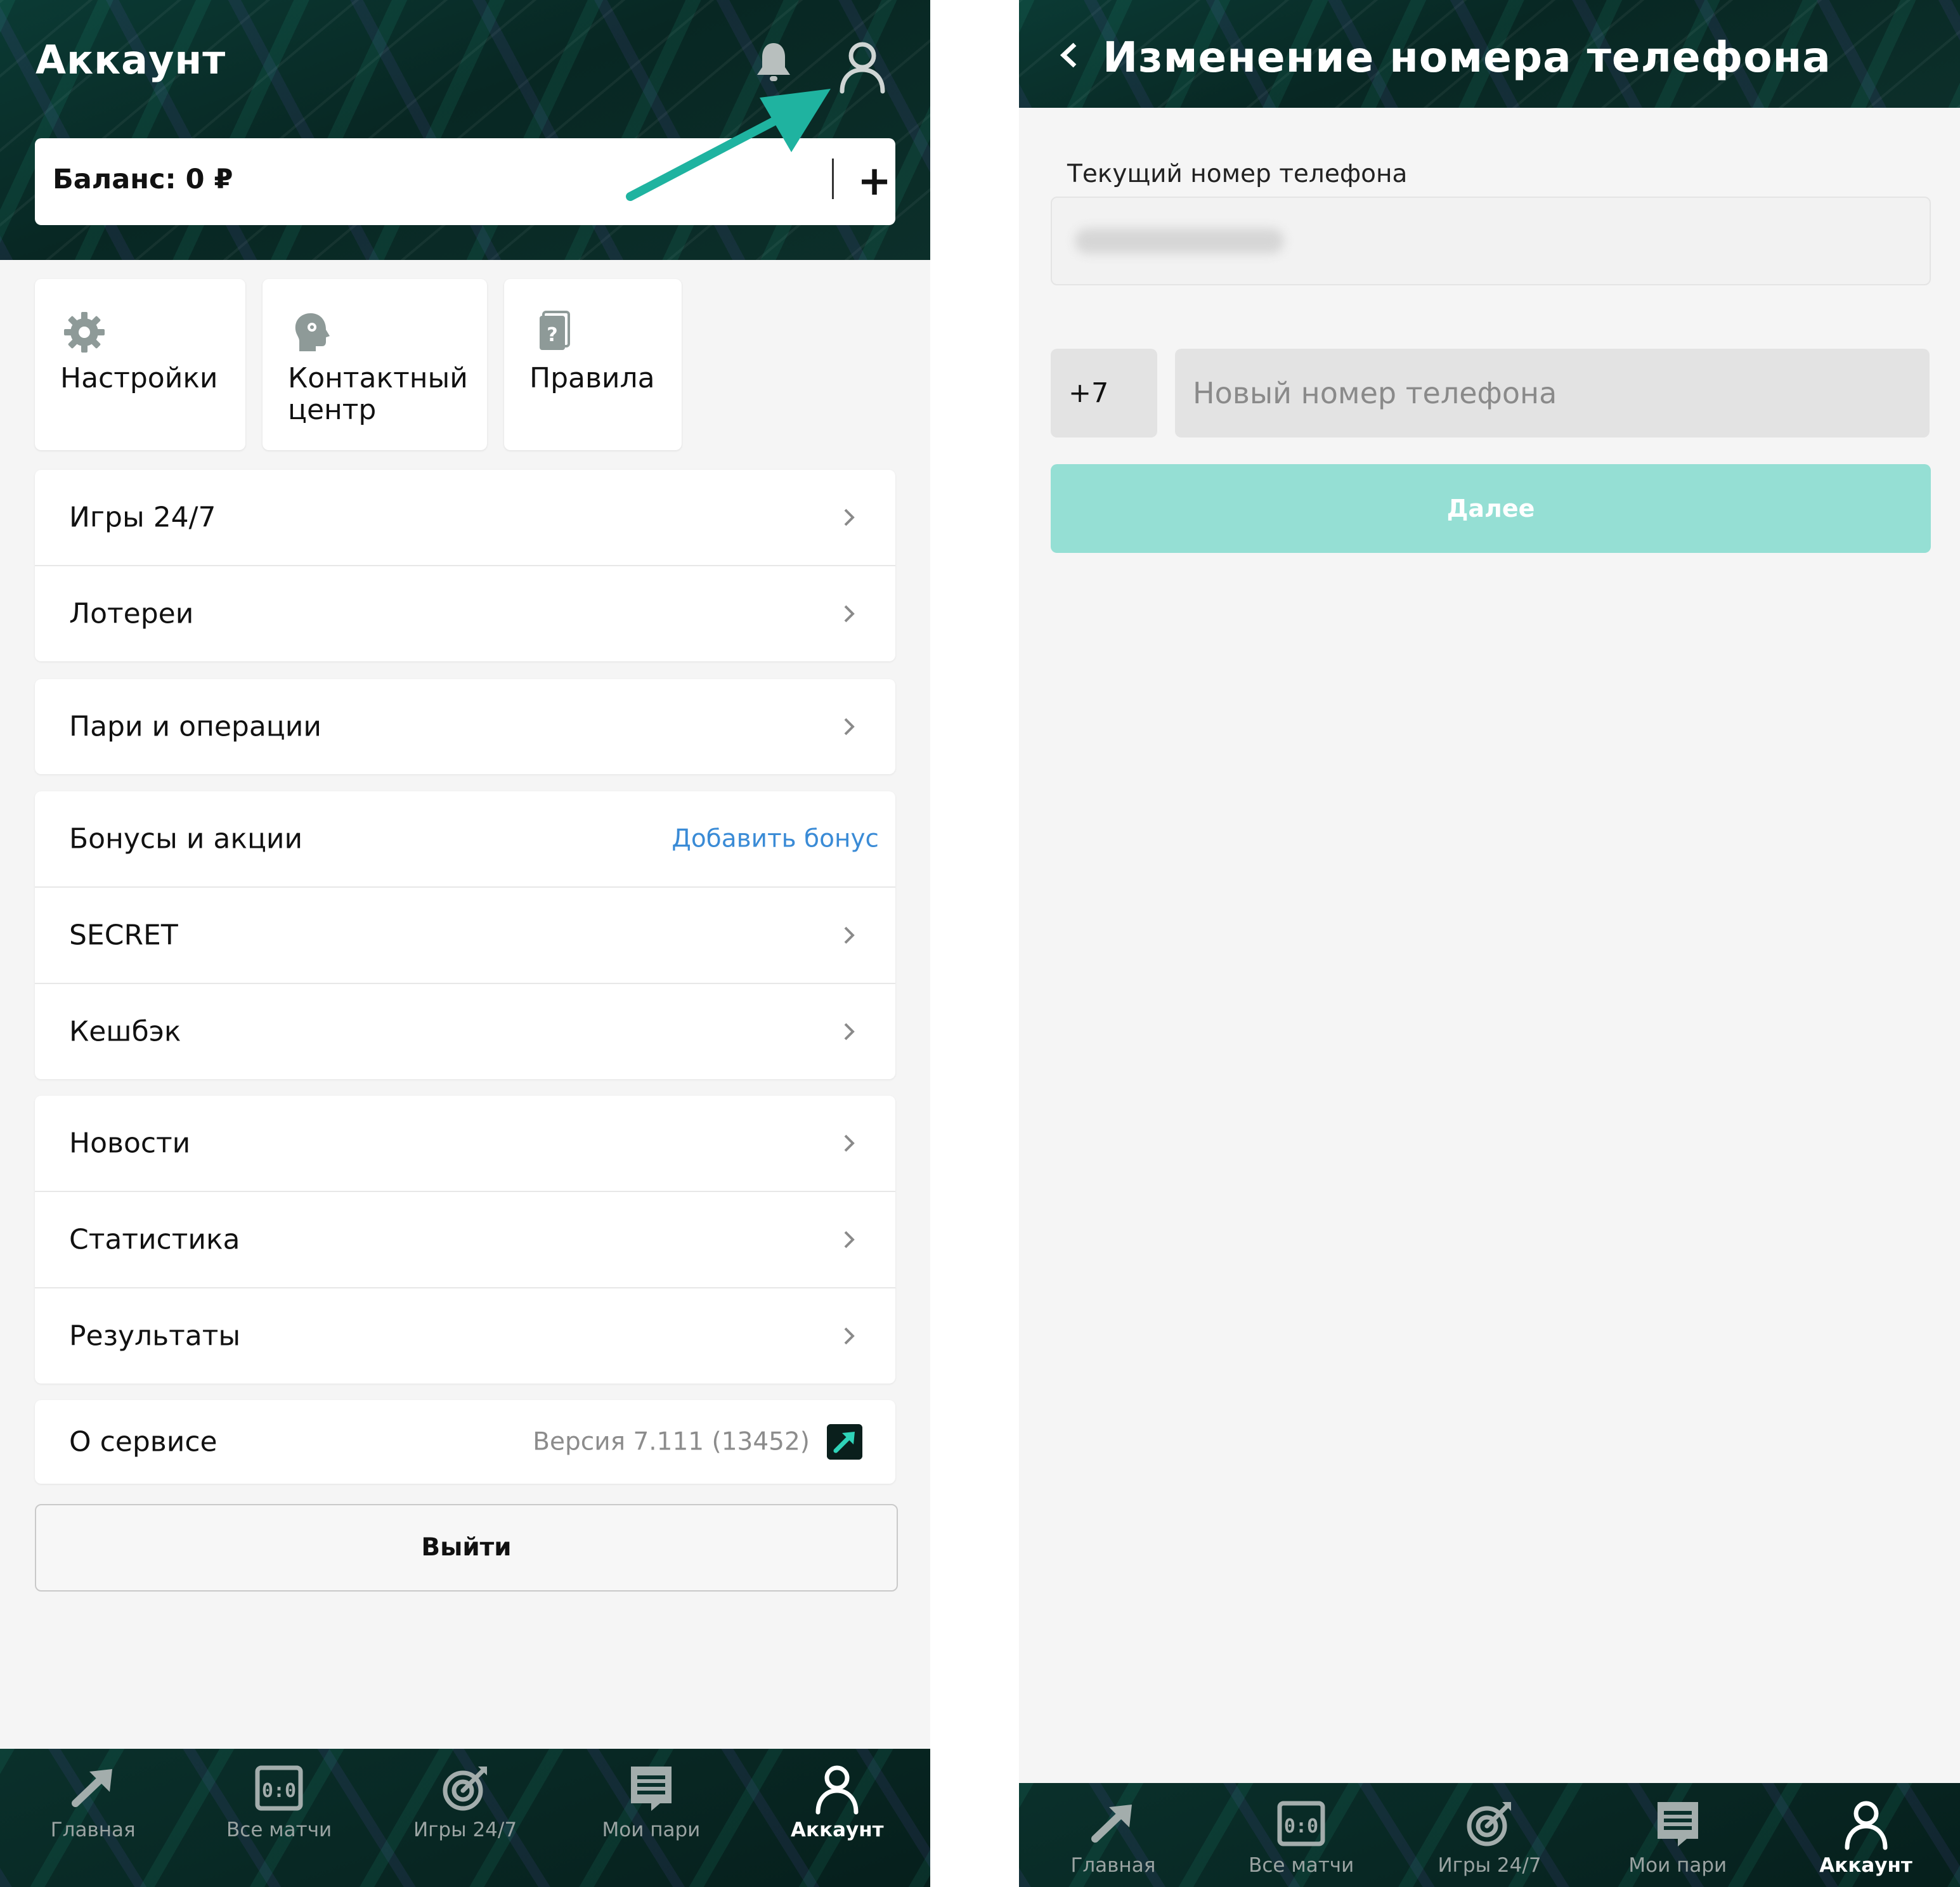  Describe the element at coordinates (142, 517) in the screenshot. I see `menu-item-label: Игры 24/7` at that location.